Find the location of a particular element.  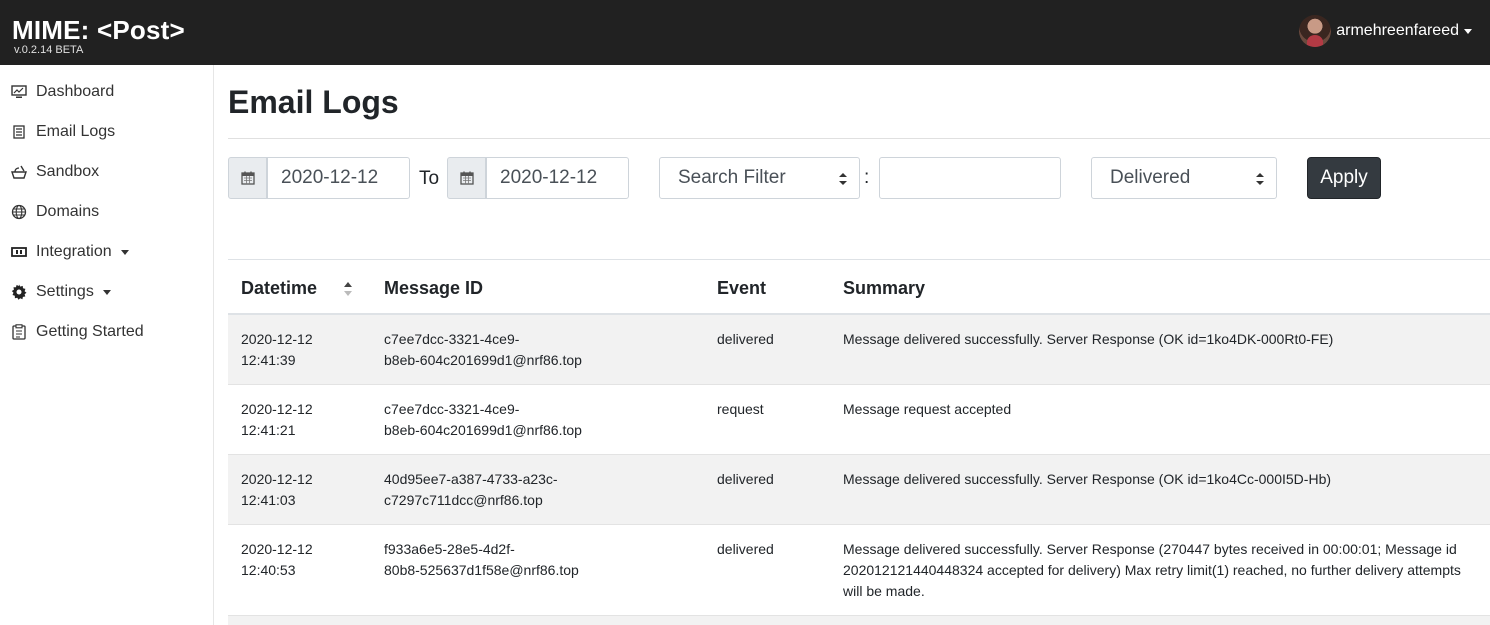

list-icon is located at coordinates (19, 132).